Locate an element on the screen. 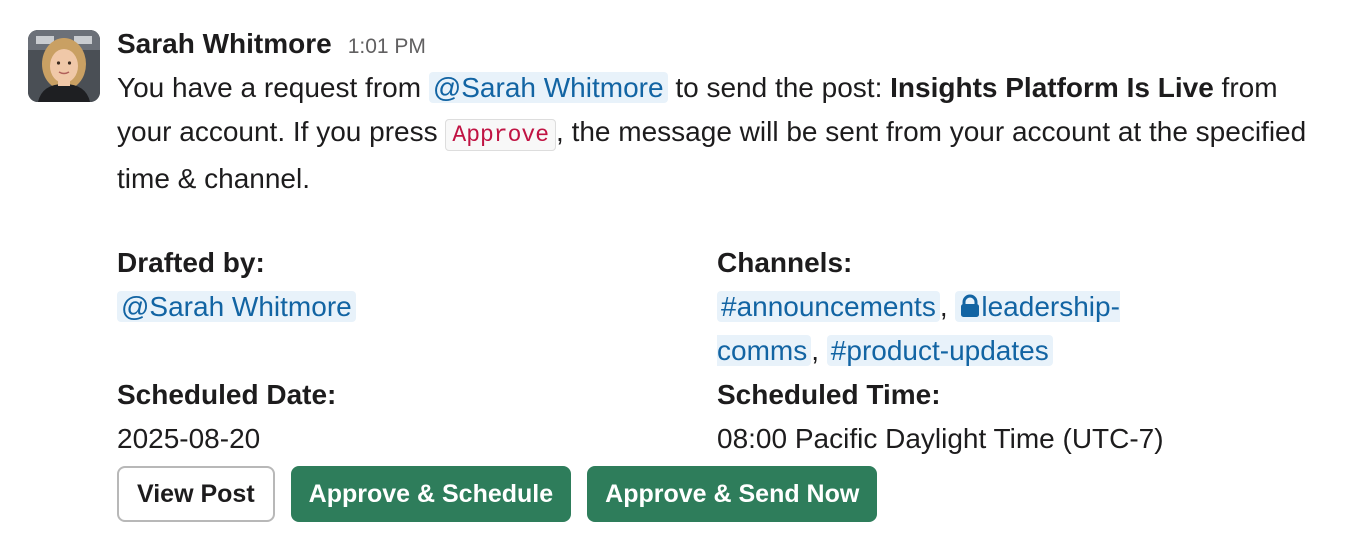 The width and height of the screenshot is (1354, 552). field-label: Scheduled Date: is located at coordinates (227, 394).